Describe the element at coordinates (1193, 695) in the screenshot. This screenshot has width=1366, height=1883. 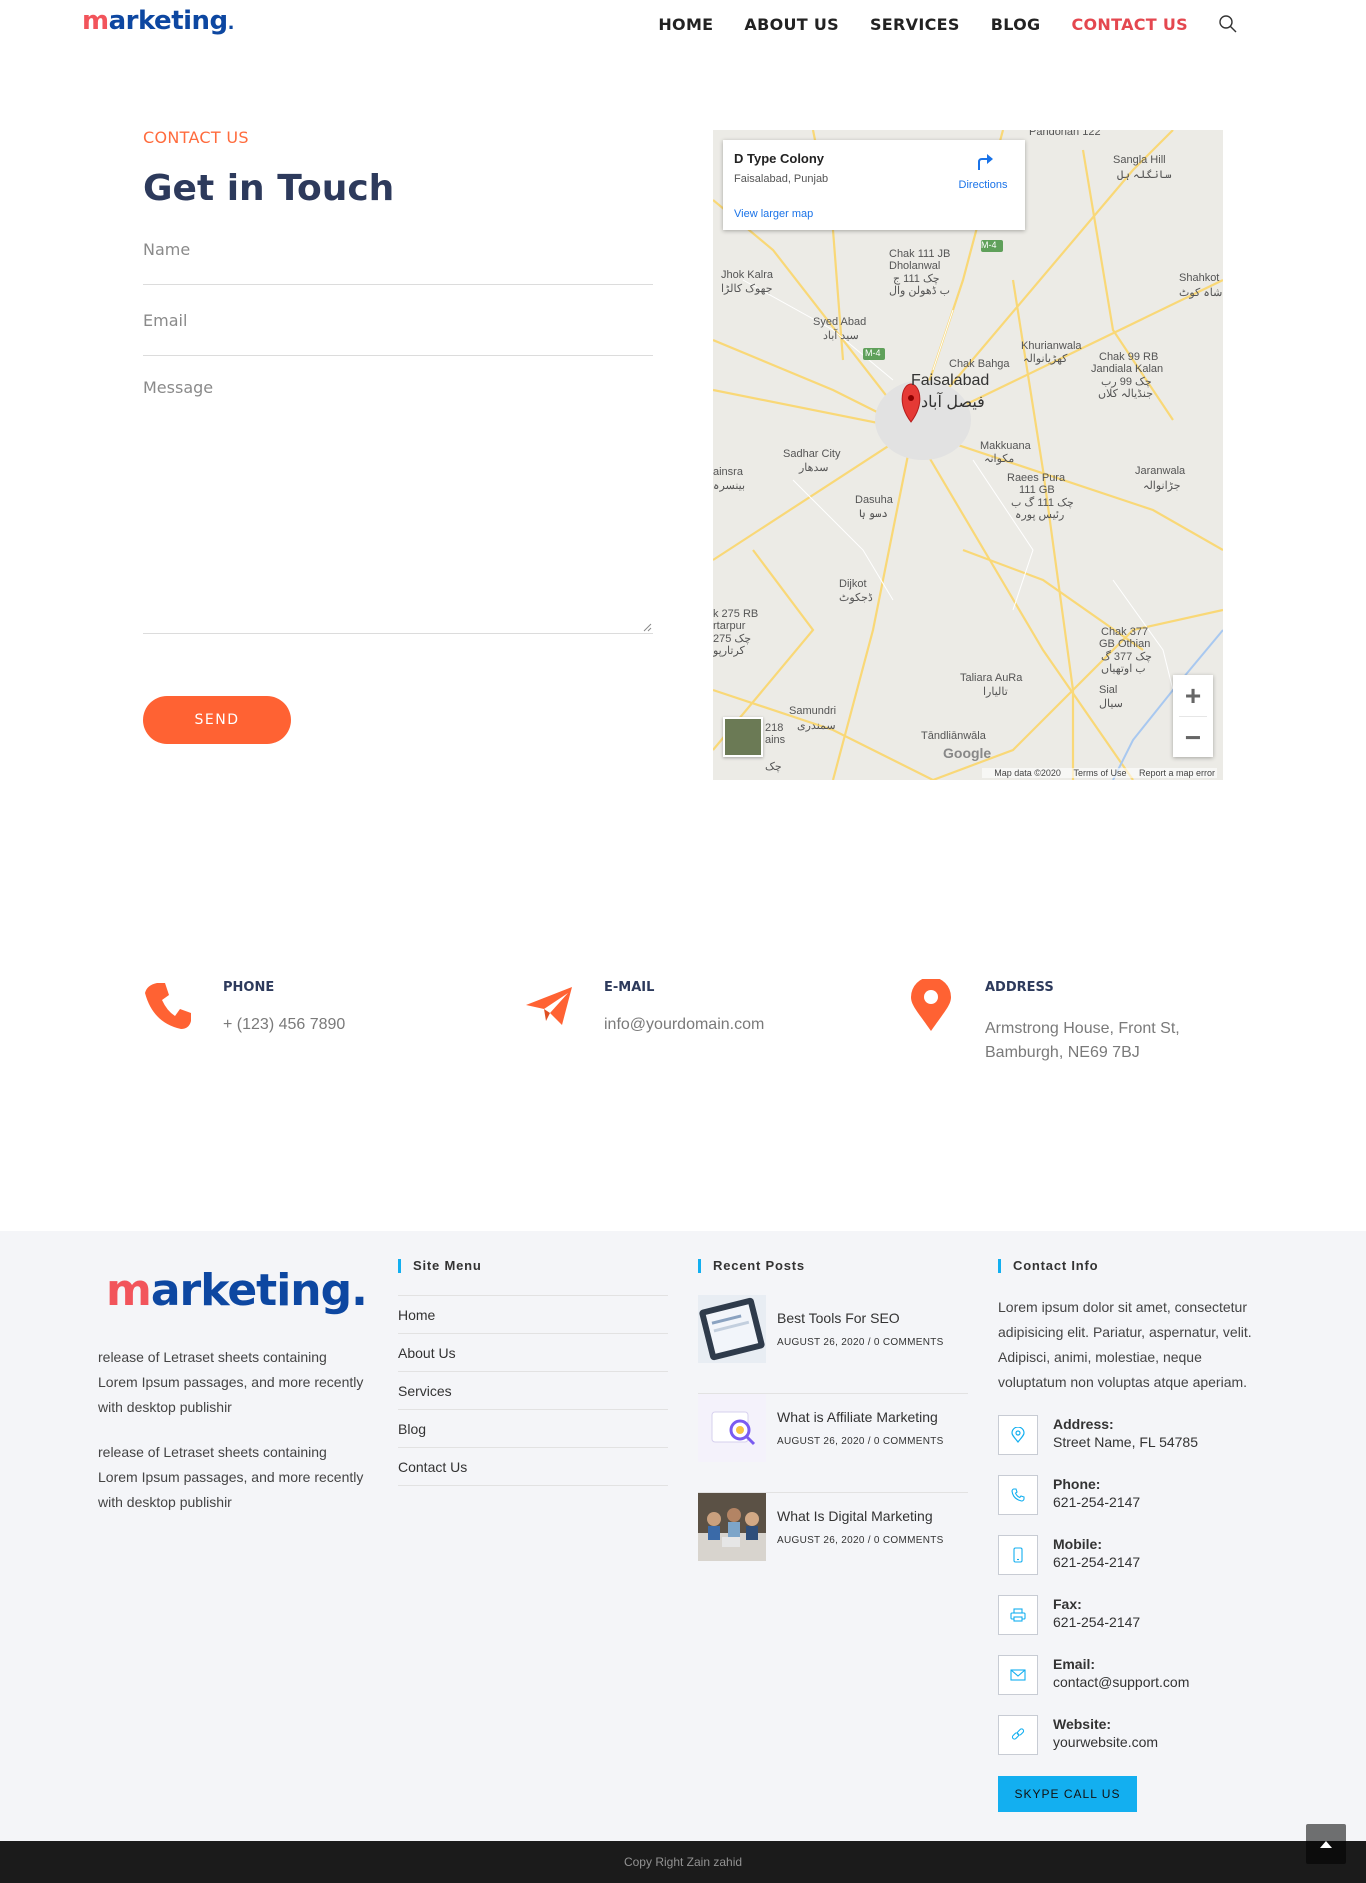
I see `zoom-in-button: +` at that location.